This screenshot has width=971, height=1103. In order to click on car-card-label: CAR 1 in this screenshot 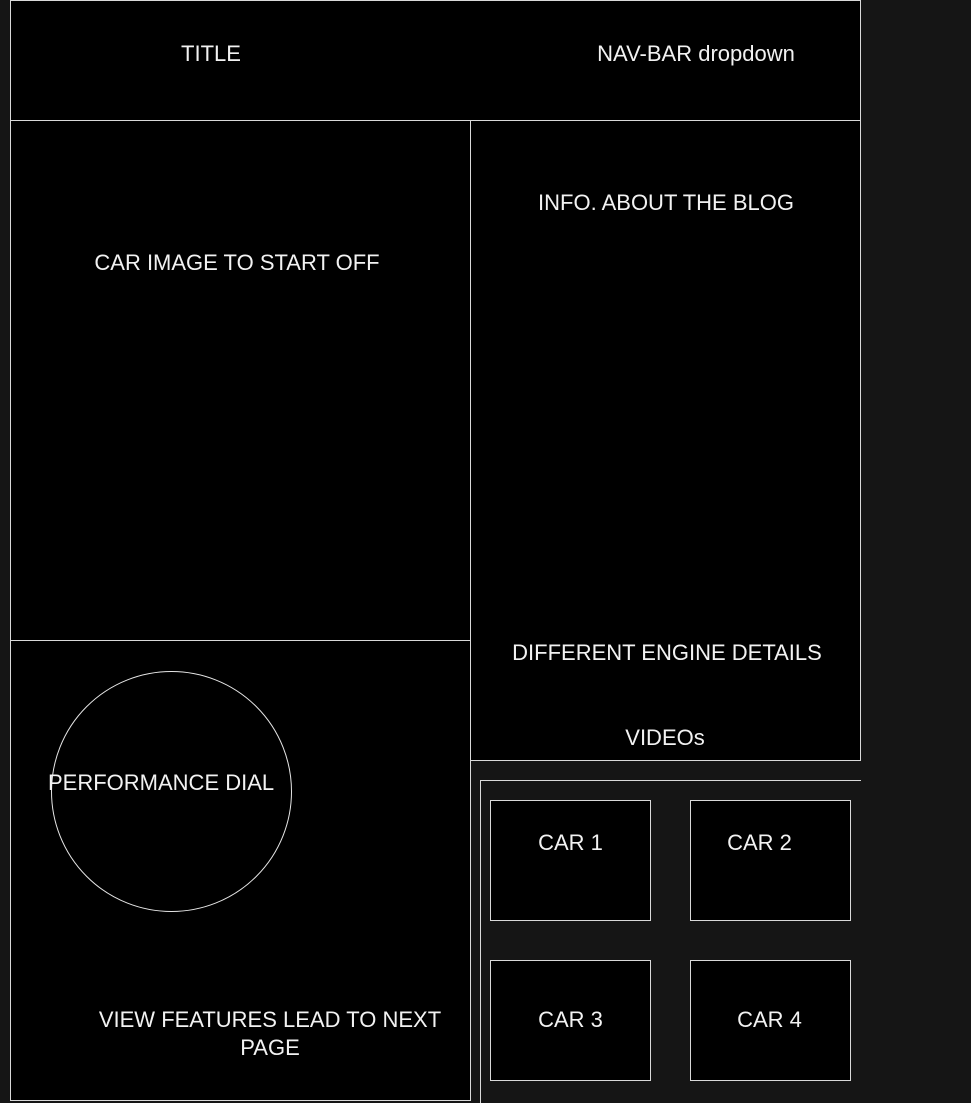, I will do `click(570, 842)`.